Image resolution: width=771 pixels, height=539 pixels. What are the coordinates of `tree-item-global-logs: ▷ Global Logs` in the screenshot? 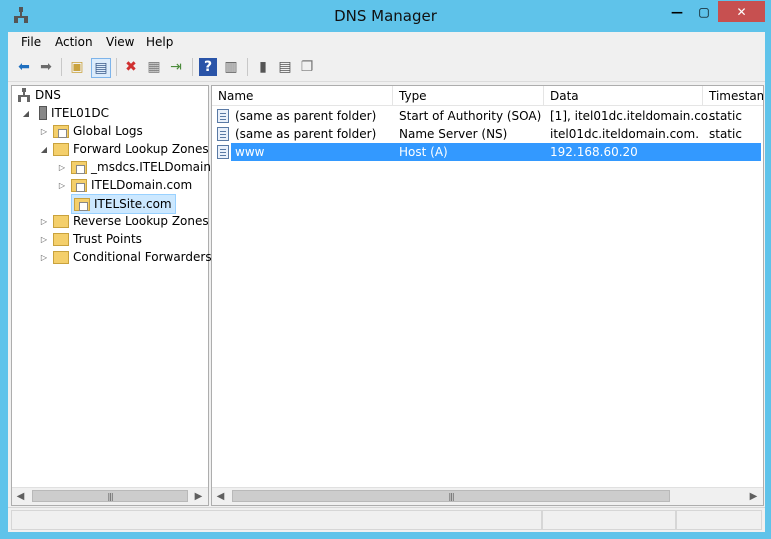 It's located at (91, 131).